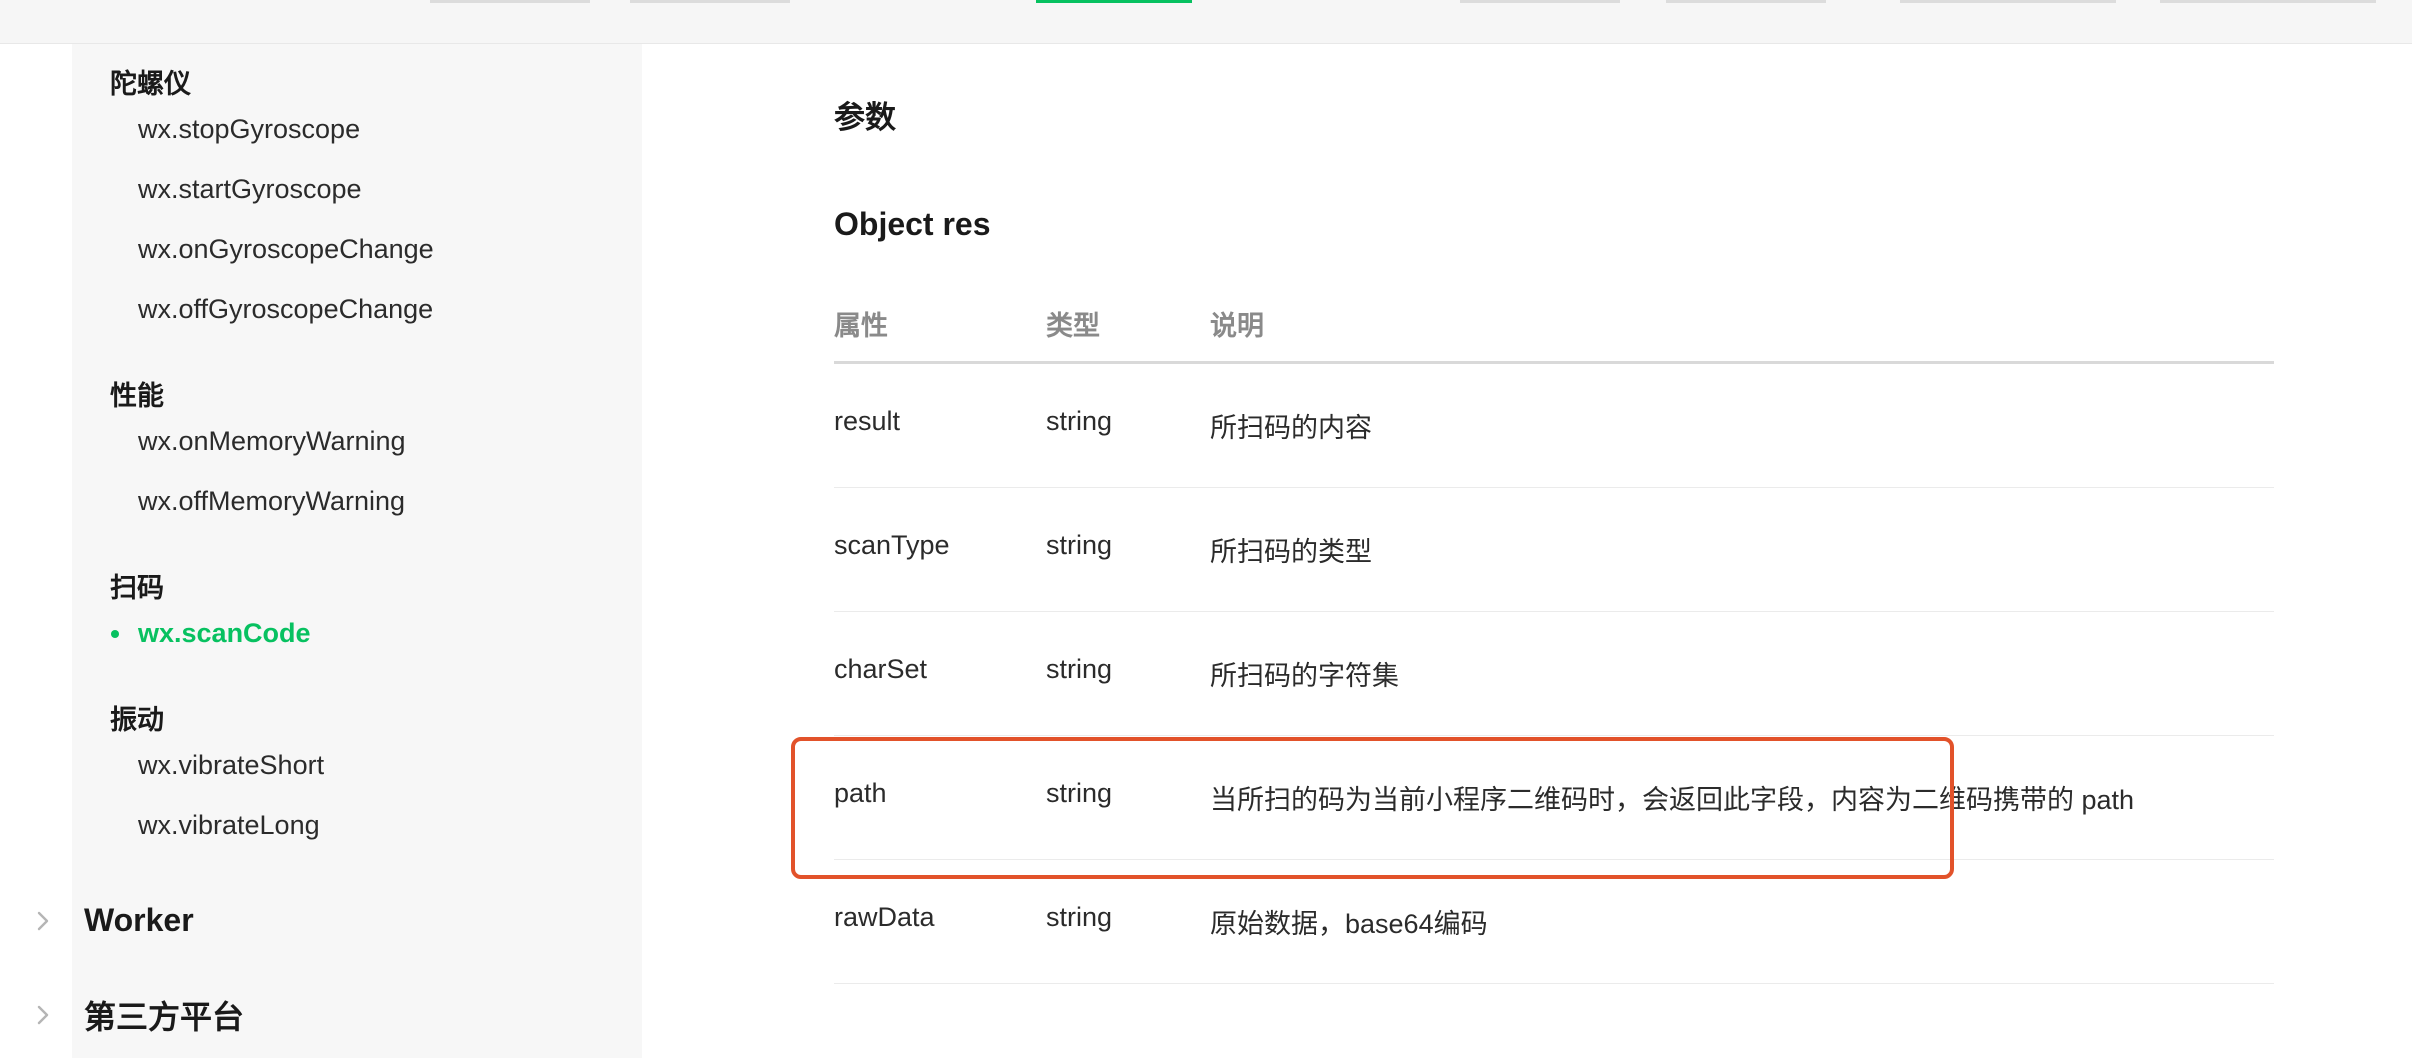 Image resolution: width=2412 pixels, height=1058 pixels. Describe the element at coordinates (1291, 428) in the screenshot. I see `cell-description: 所扫码的内容` at that location.